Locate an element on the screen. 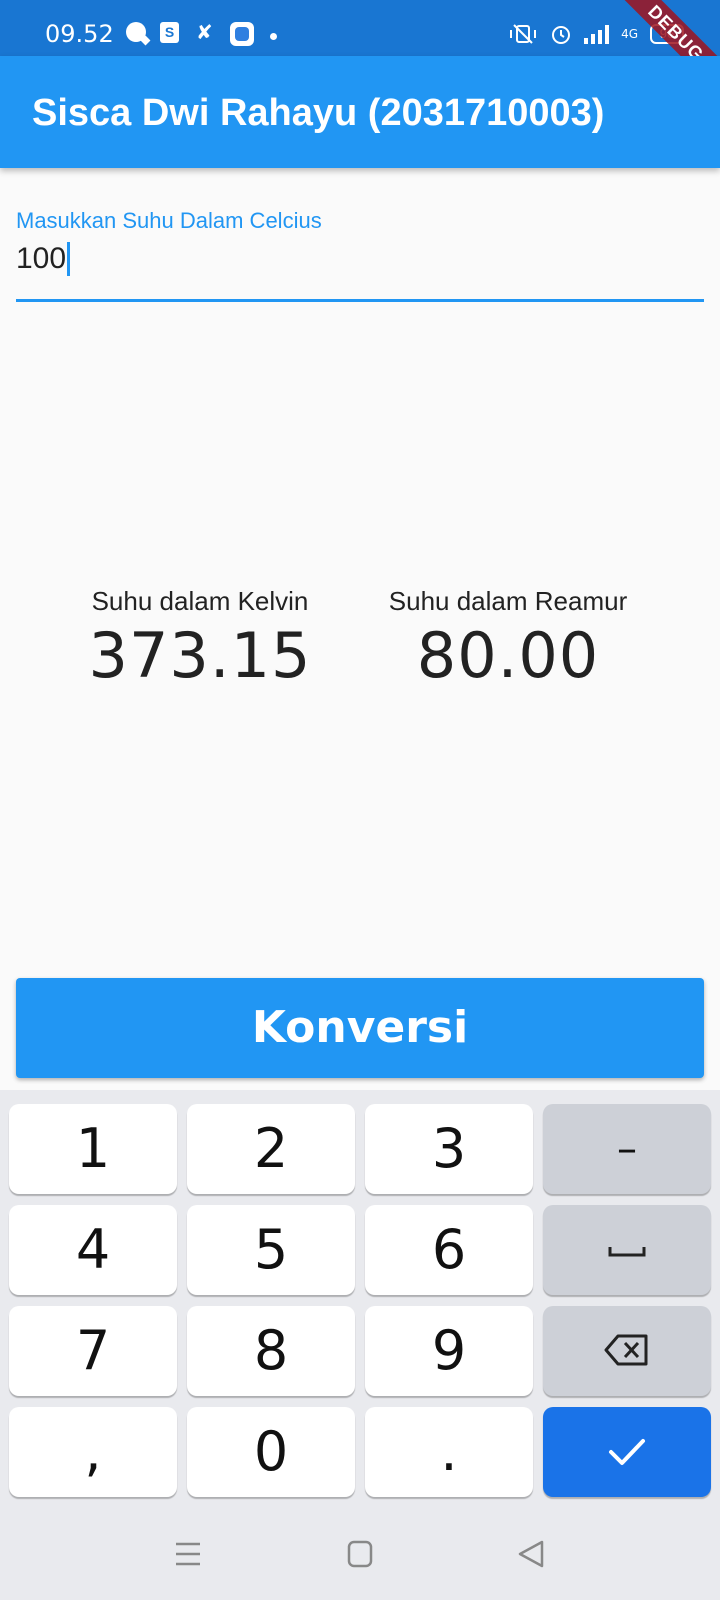 The image size is (720, 1600). reamur-value: 80.00 is located at coordinates (508, 655).